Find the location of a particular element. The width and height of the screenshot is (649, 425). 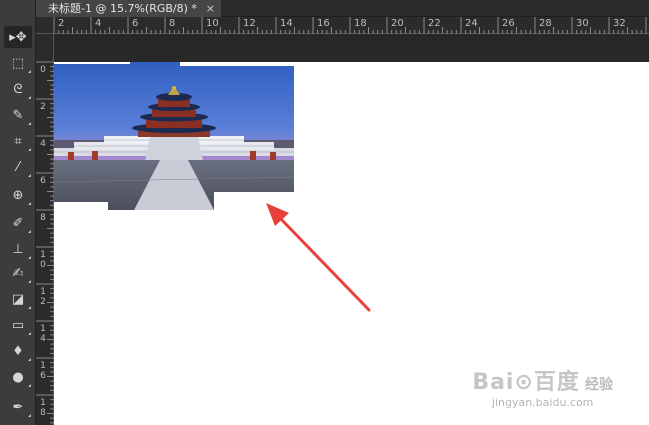

baidu-watermark: Bai⊙百度 经验 jingyan.baidu.com is located at coordinates (542, 386).